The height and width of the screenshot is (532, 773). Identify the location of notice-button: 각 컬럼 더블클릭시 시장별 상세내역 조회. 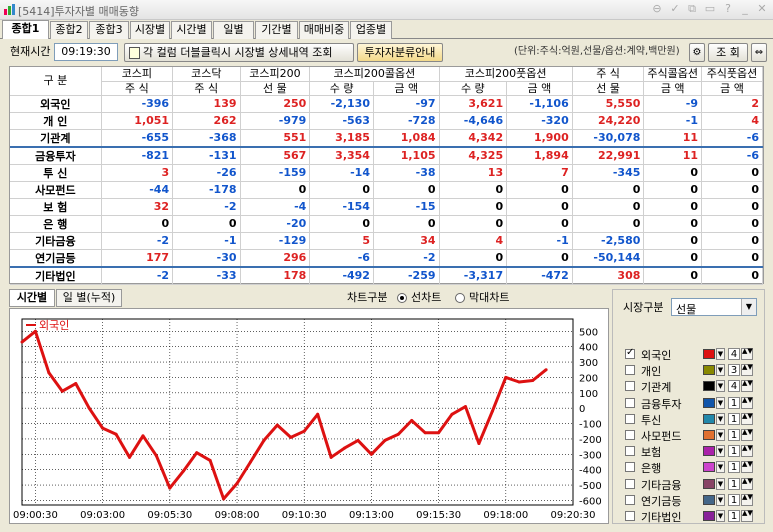
(239, 52).